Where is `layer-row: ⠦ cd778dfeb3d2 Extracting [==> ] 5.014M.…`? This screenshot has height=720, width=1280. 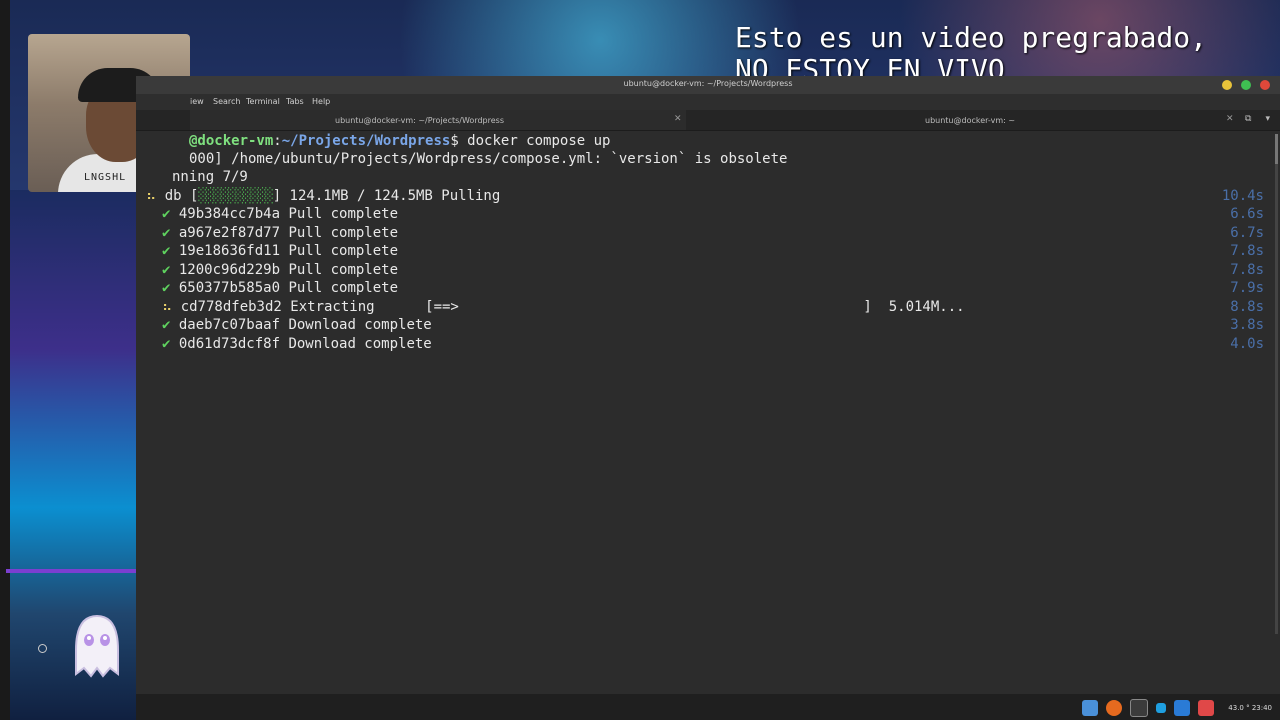
layer-row: ⠦ cd778dfeb3d2 Extracting [==> ] 5.014M.… is located at coordinates (721, 307).